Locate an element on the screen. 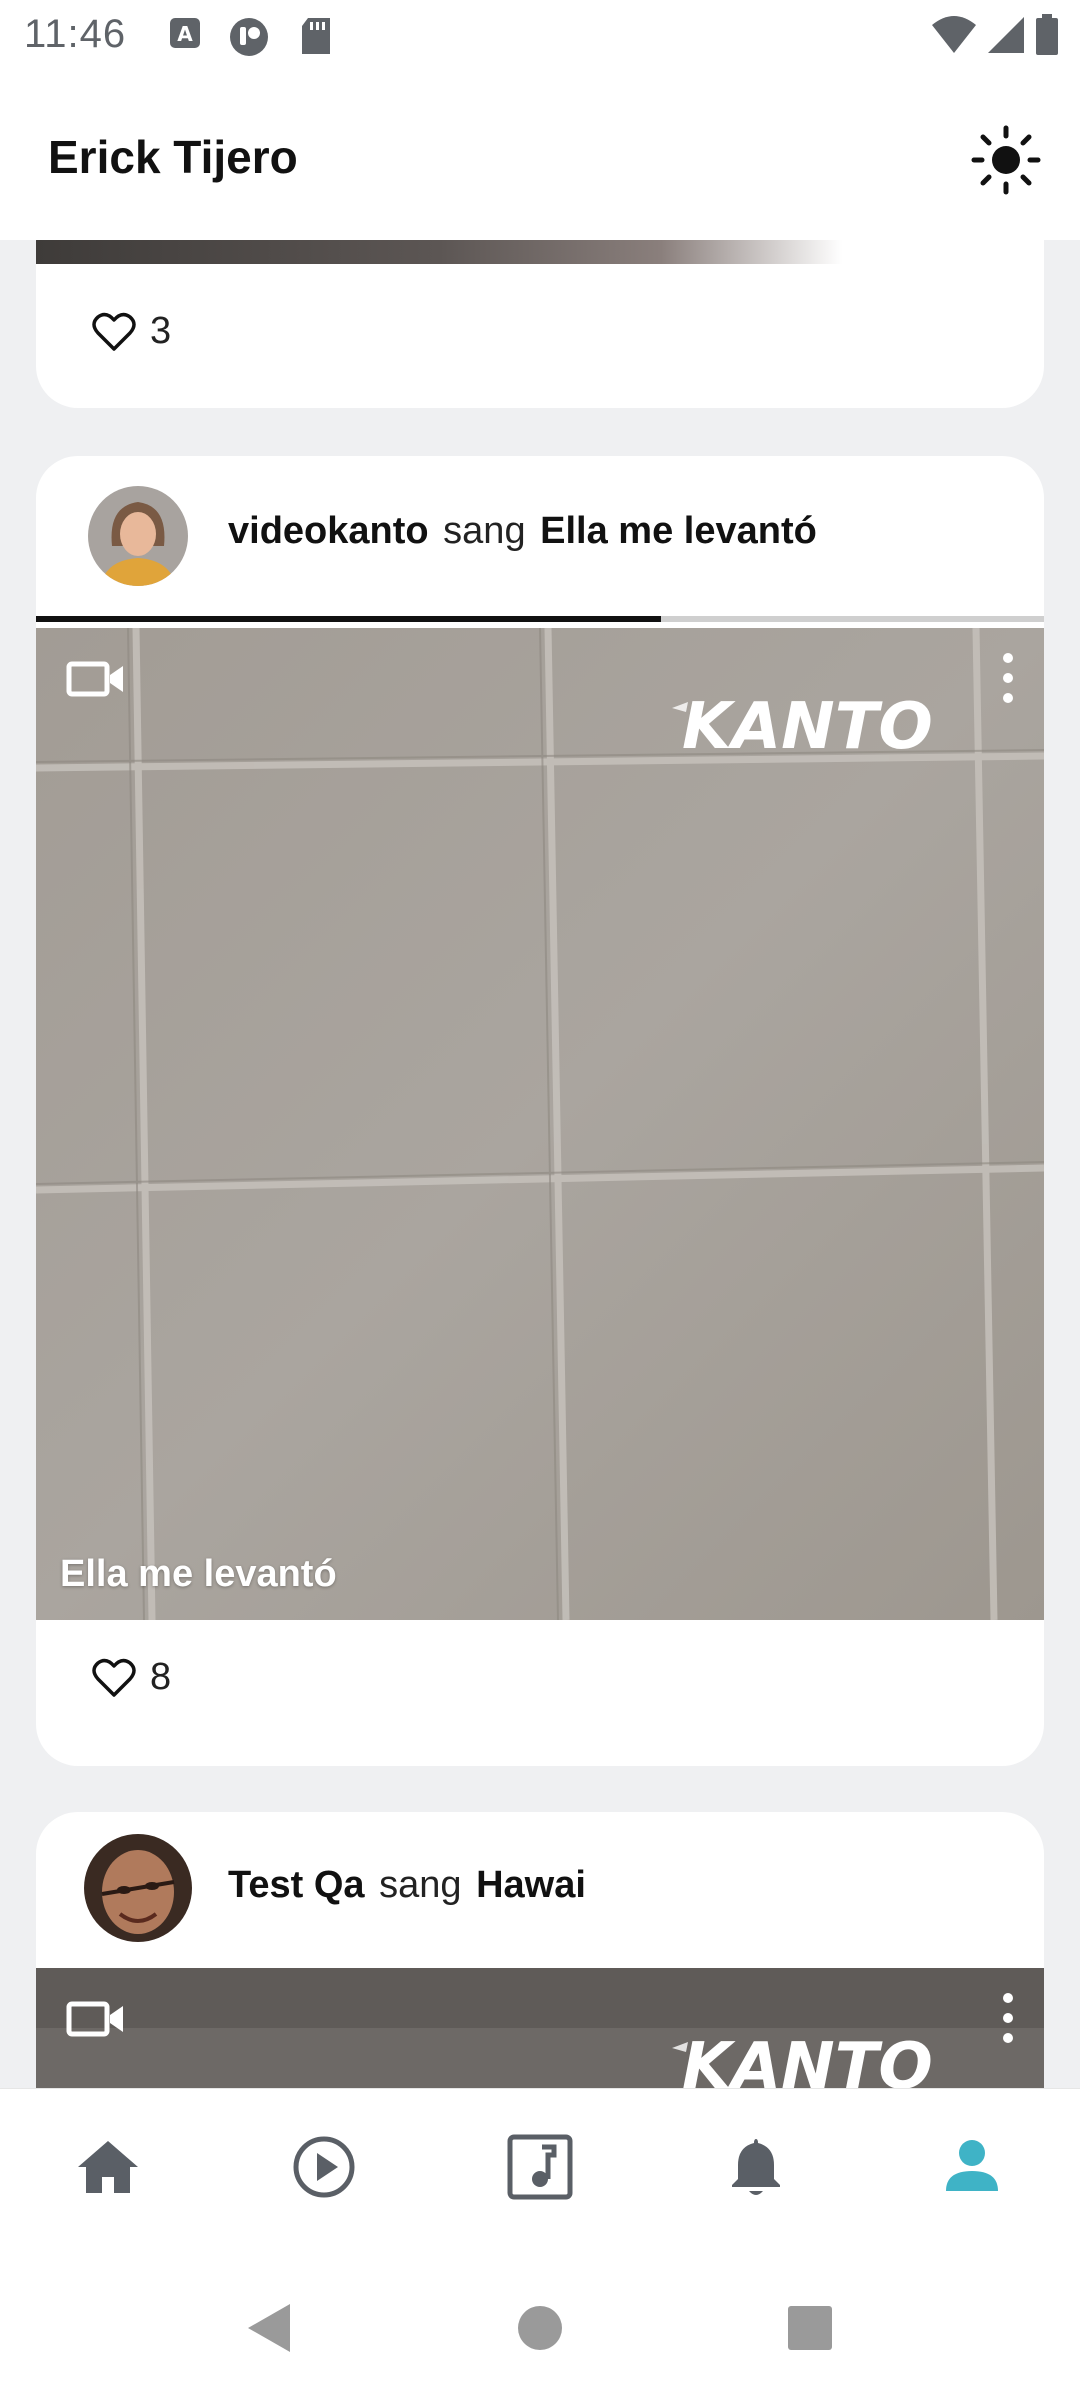 The height and width of the screenshot is (2400, 1080). status-bar: 11:46 A is located at coordinates (540, 36).